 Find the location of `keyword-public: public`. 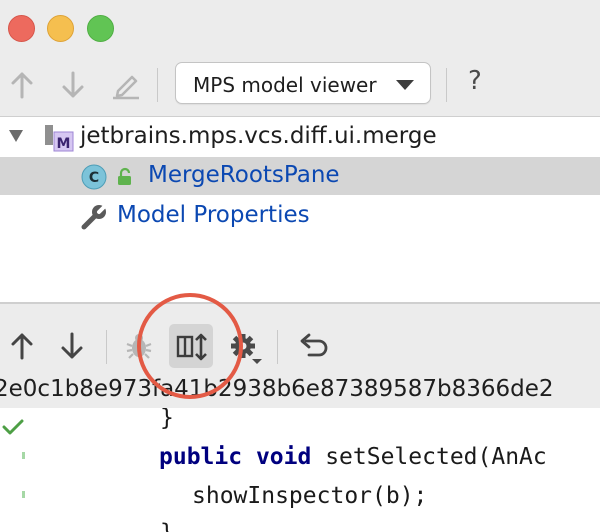

keyword-public: public is located at coordinates (201, 457).